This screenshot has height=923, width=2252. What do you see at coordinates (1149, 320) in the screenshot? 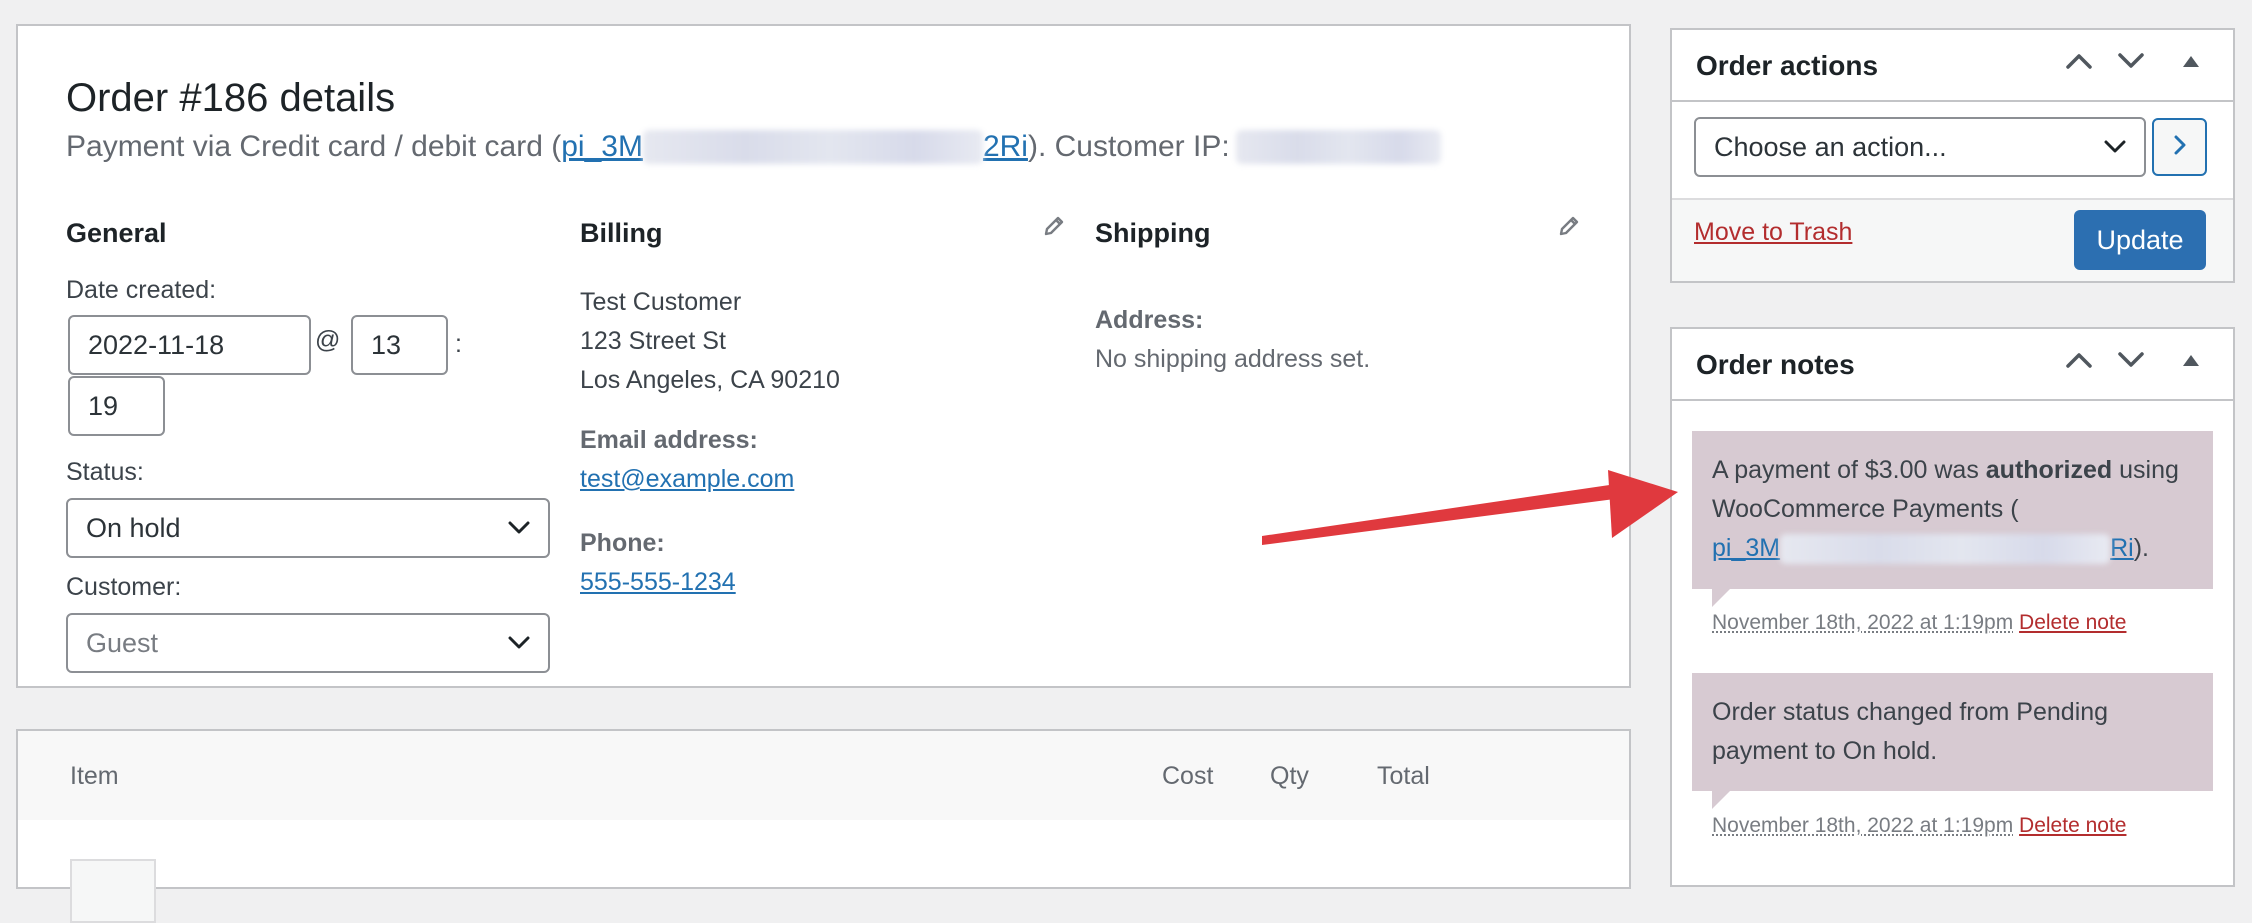
I see `shipping-address-label: Address:` at bounding box center [1149, 320].